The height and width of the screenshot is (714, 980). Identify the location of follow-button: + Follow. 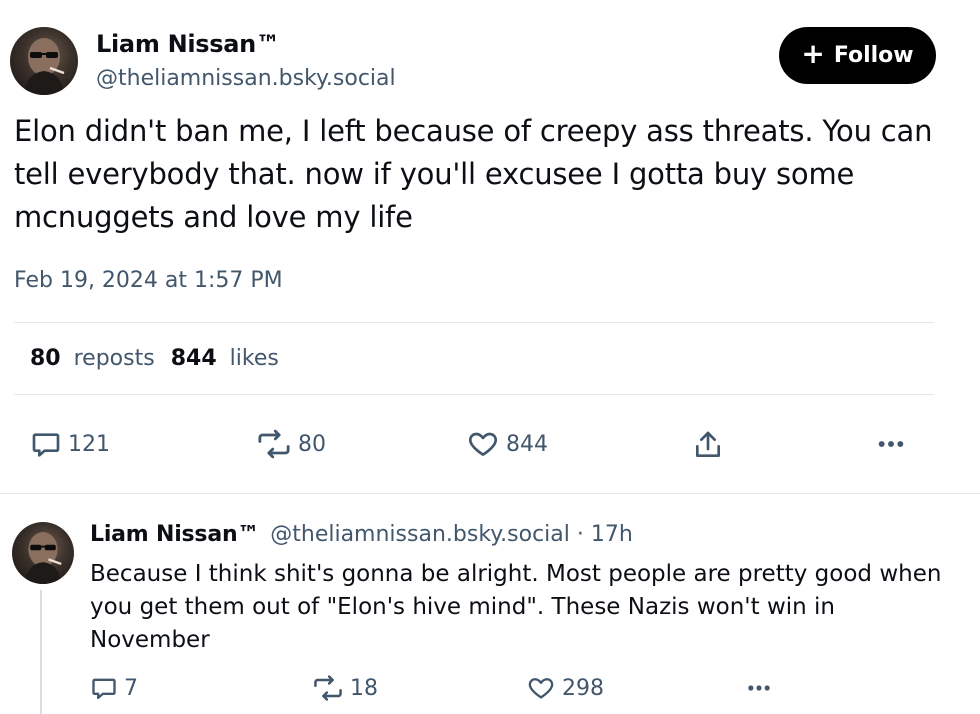
(857, 55).